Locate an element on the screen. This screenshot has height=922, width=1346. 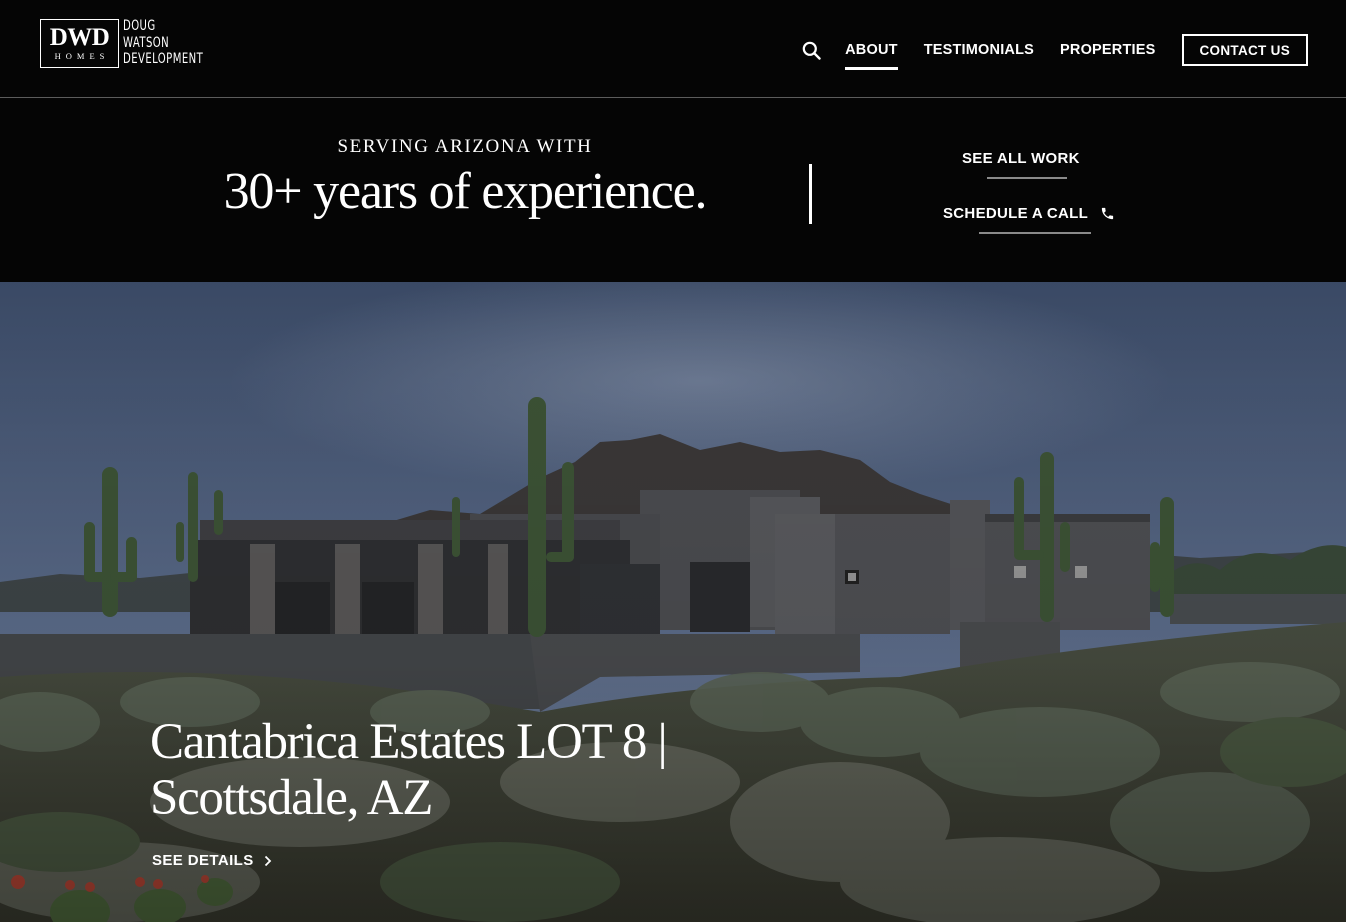
nav-item-about: ABOUT is located at coordinates (871, 52).